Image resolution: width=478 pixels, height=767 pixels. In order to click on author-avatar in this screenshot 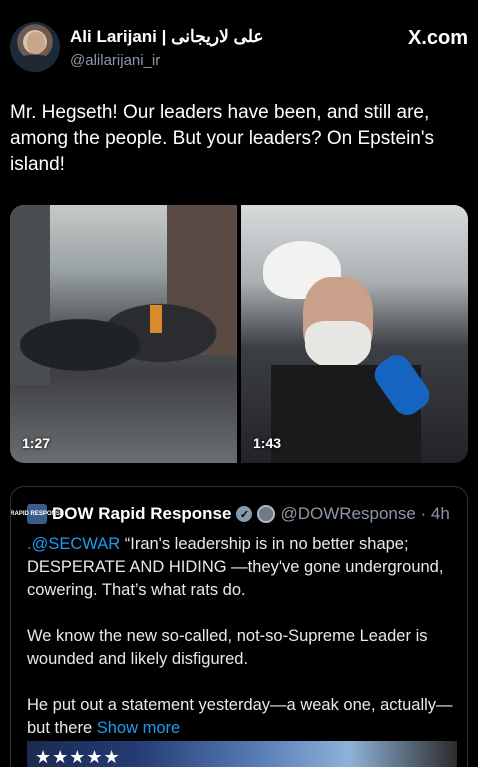, I will do `click(35, 47)`.